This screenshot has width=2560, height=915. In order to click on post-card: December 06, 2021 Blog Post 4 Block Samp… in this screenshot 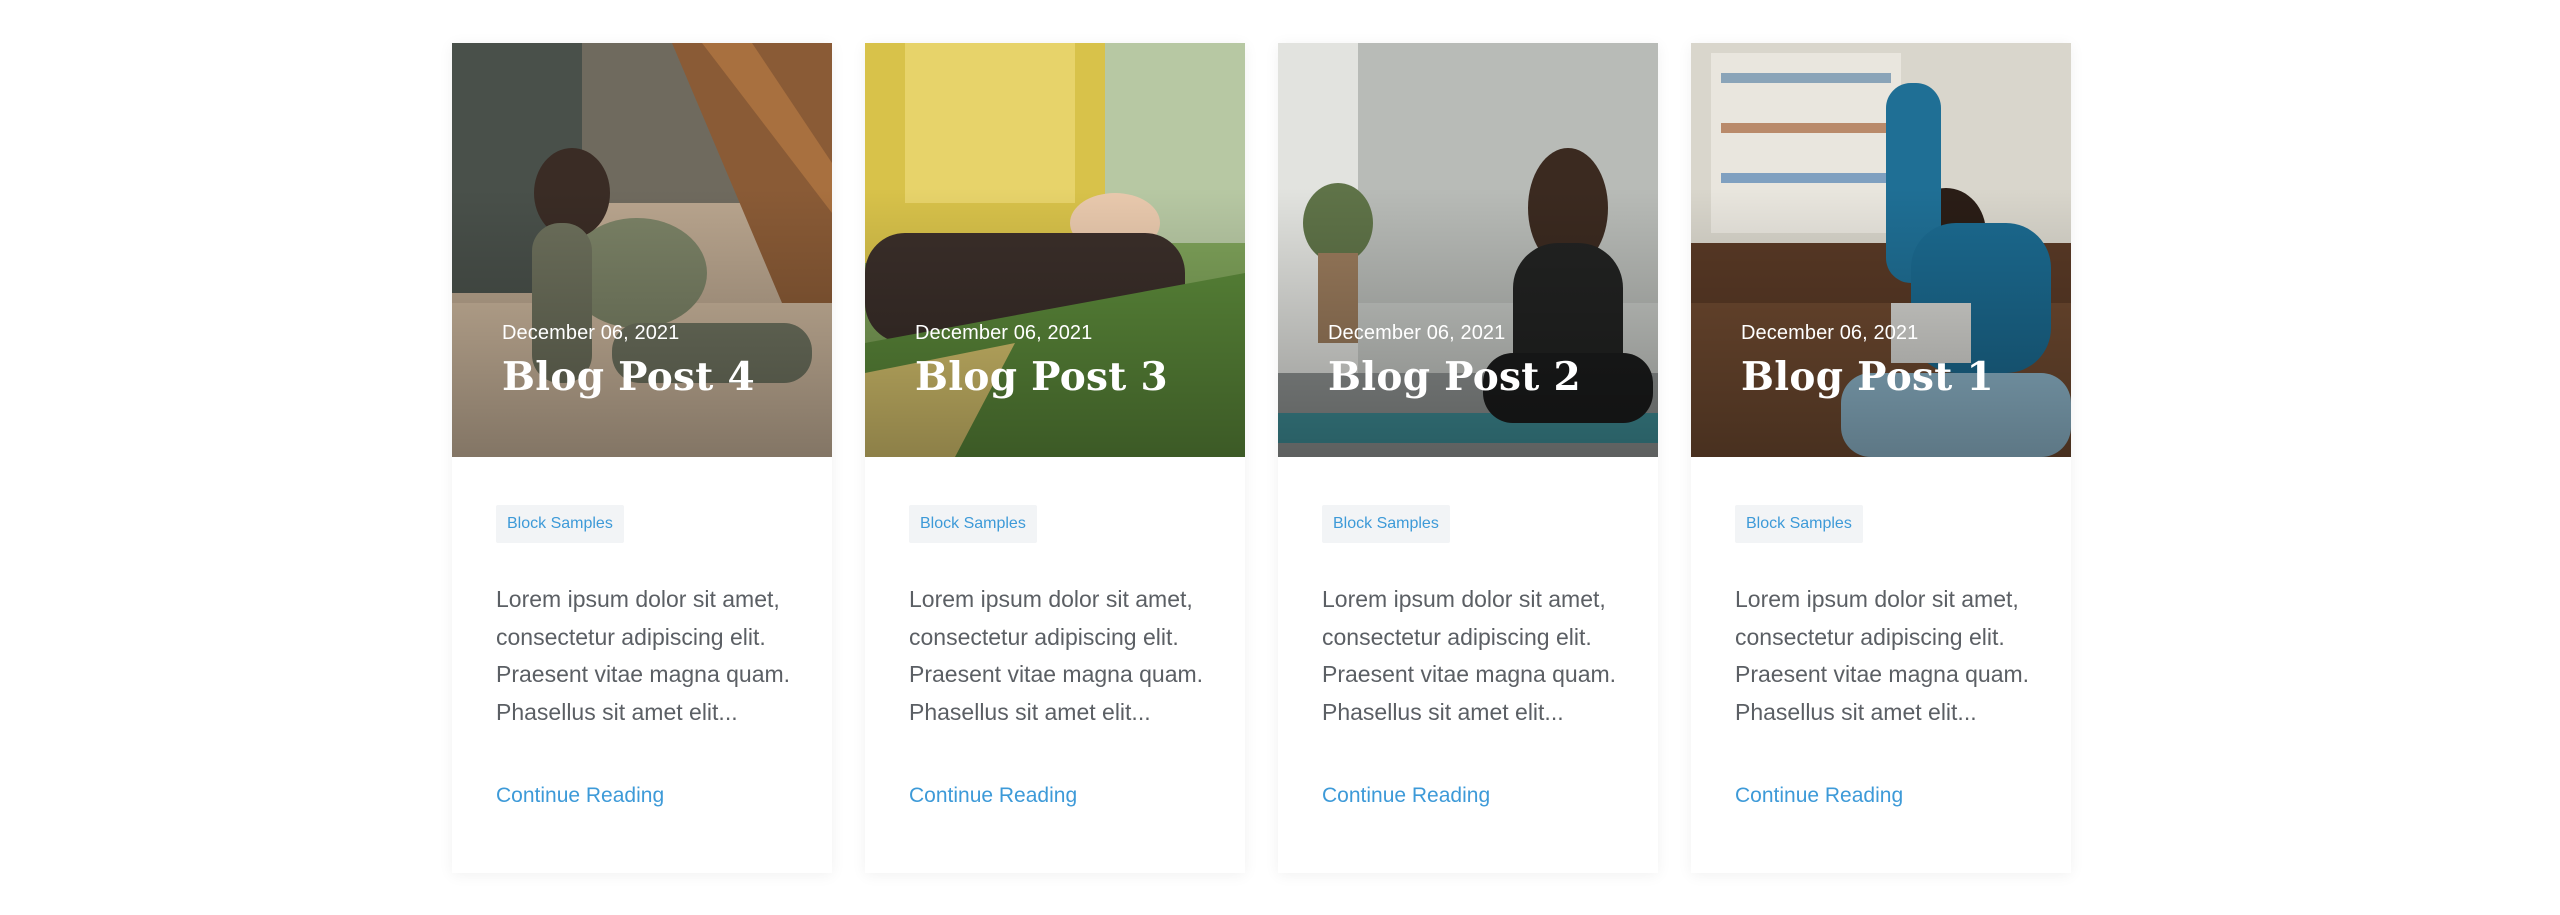, I will do `click(642, 458)`.